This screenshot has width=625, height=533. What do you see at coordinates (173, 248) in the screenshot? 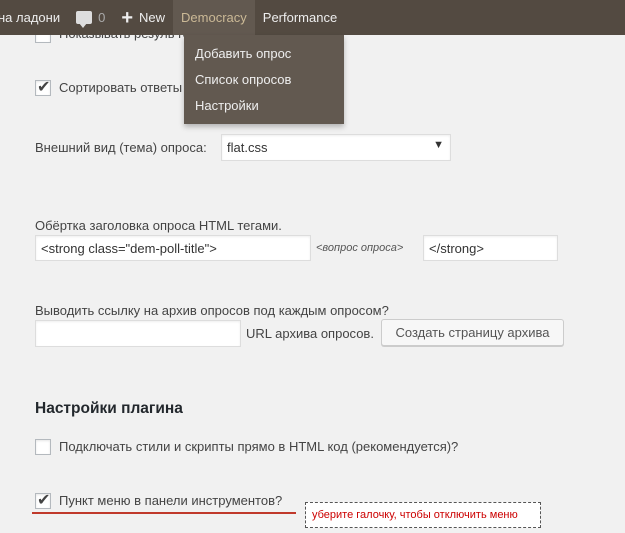
I see `wrapper-open-input: <strong class="dem-poll-title">` at bounding box center [173, 248].